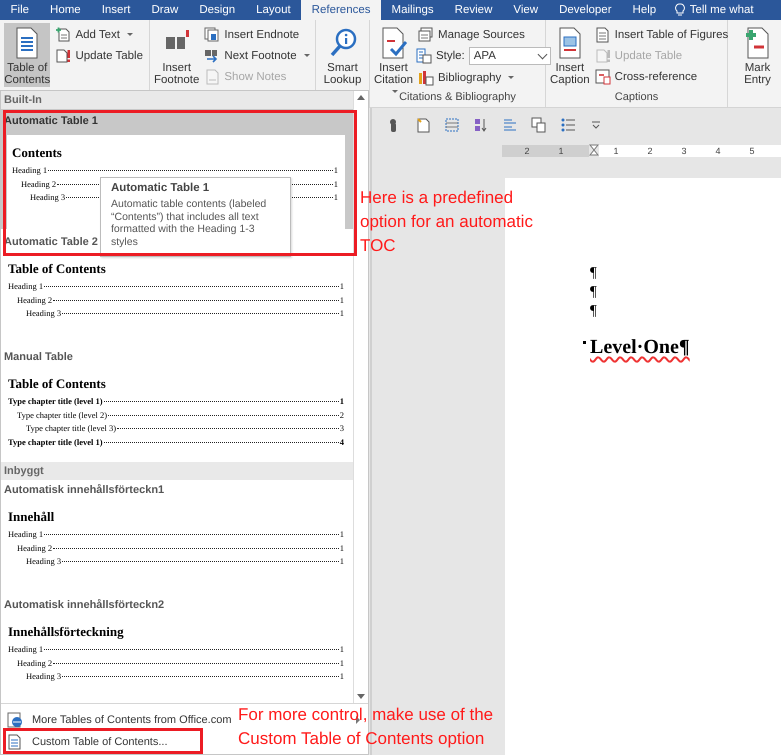  What do you see at coordinates (366, 727) in the screenshot?
I see `annotation-text: For more control, make use of the Custom Table of Contents option` at bounding box center [366, 727].